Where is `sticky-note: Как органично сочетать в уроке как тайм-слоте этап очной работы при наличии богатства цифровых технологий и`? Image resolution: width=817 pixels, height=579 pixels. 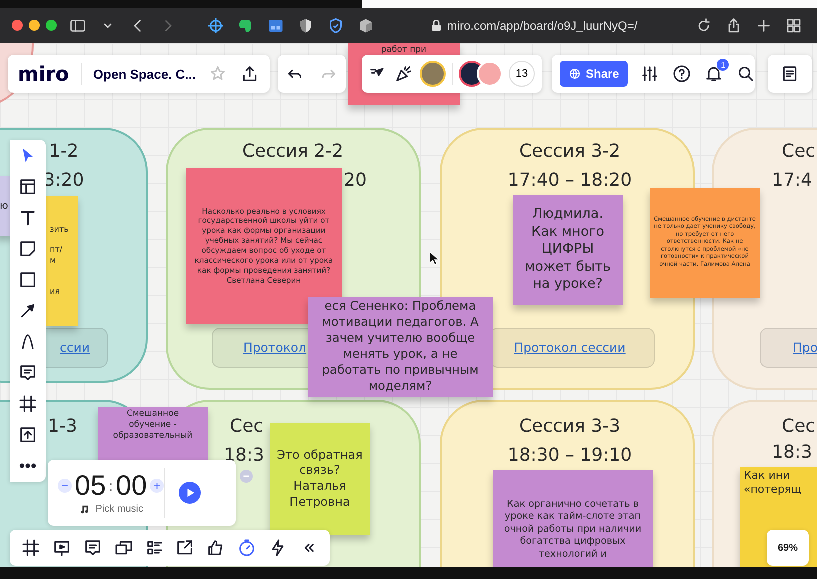 sticky-note: Как органично сочетать в уроке как тайм-слоте этап очной работы при наличии богатства цифровых технологий и is located at coordinates (573, 518).